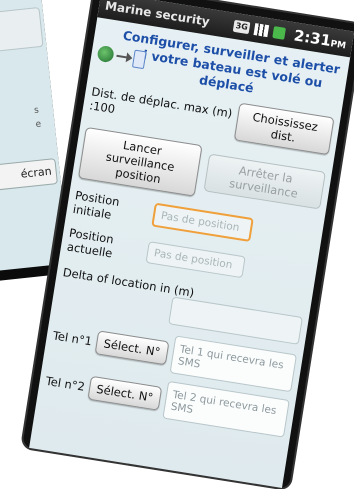  I want to click on background-text-1: s, so click(36, 111).